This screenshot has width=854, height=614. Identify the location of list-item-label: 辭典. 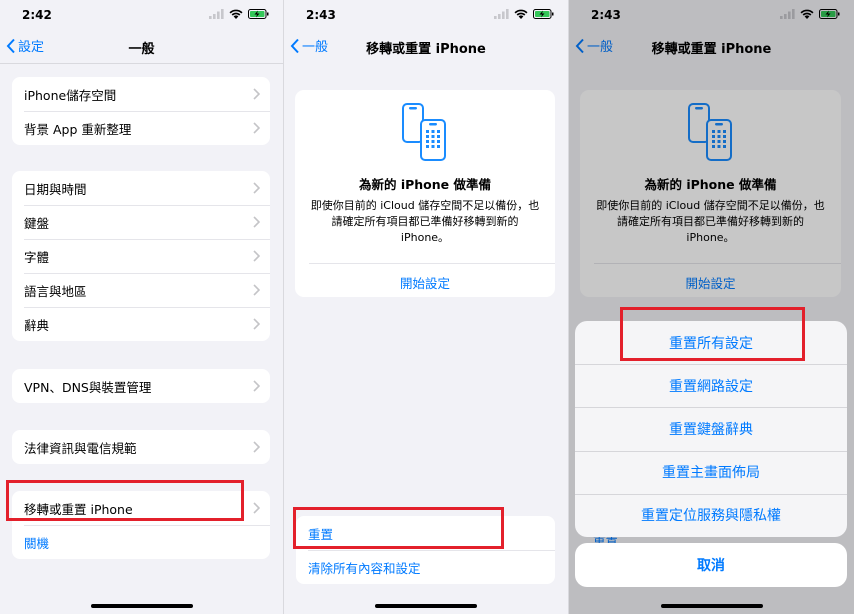
(37, 325).